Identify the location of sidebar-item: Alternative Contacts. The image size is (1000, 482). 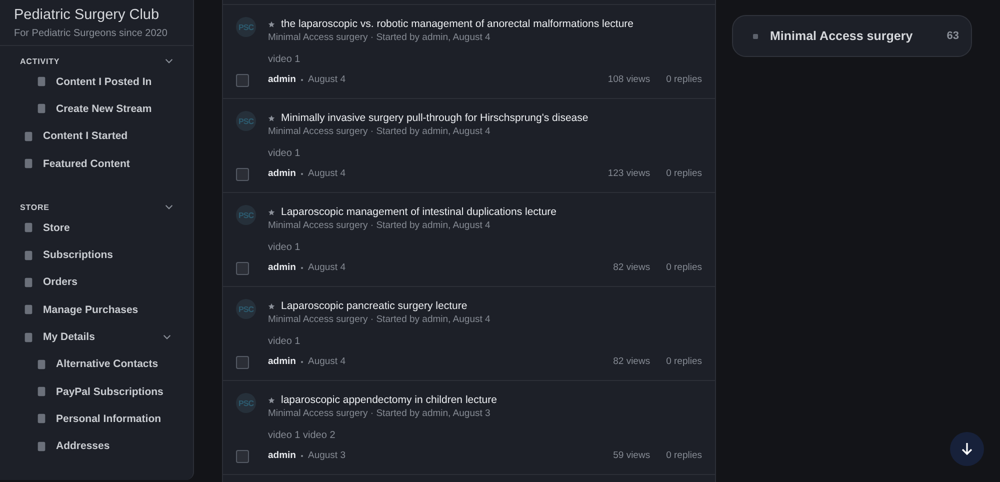
(96, 364).